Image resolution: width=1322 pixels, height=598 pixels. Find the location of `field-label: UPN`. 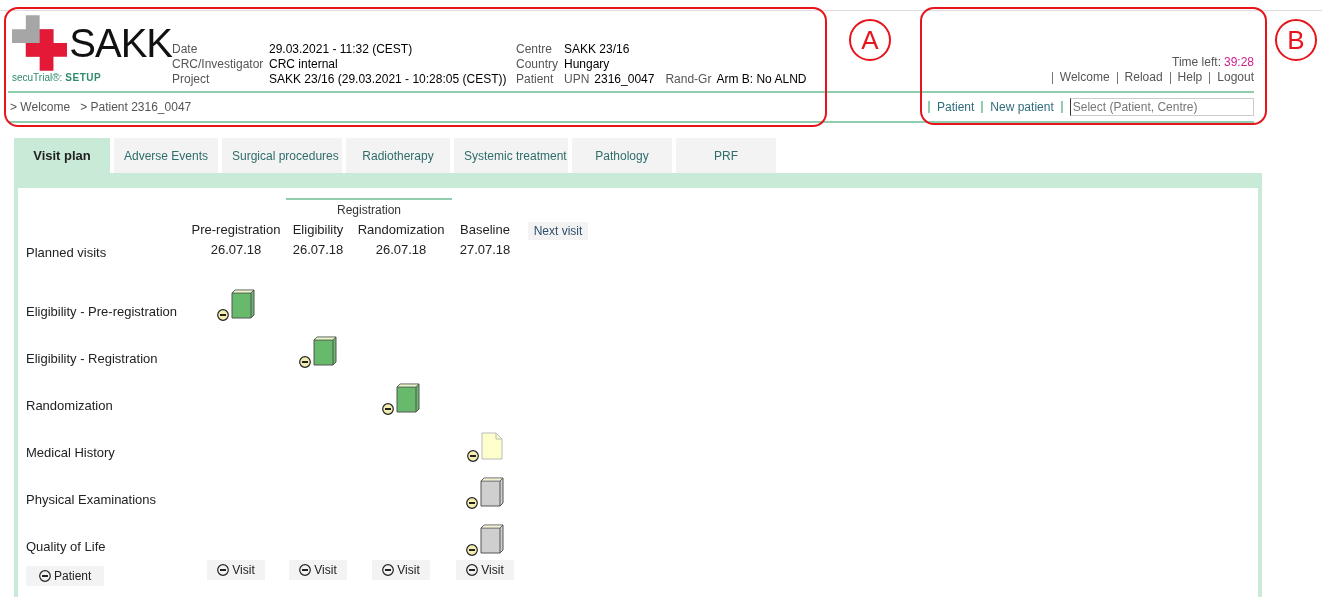

field-label: UPN is located at coordinates (577, 79).